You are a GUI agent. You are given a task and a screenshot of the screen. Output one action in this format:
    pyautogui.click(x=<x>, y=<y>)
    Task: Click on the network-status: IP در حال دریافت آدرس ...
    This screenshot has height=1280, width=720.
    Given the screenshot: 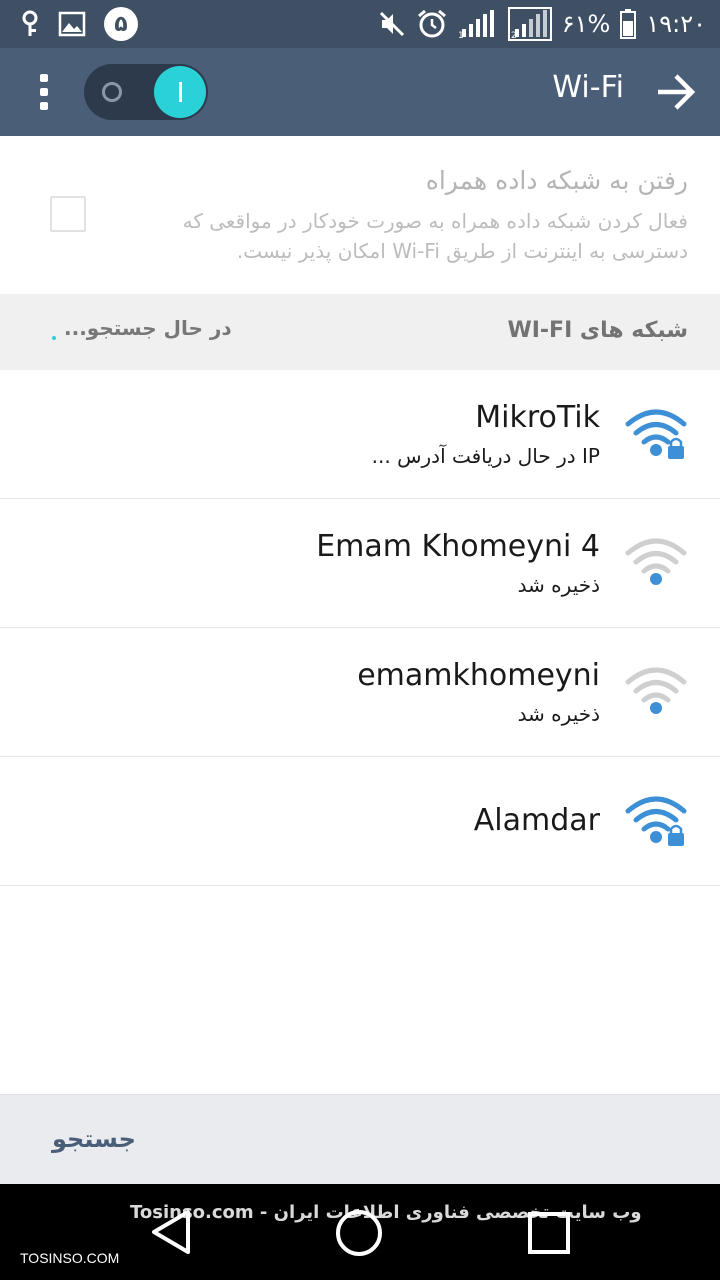 What is the action you would take?
    pyautogui.click(x=485, y=456)
    